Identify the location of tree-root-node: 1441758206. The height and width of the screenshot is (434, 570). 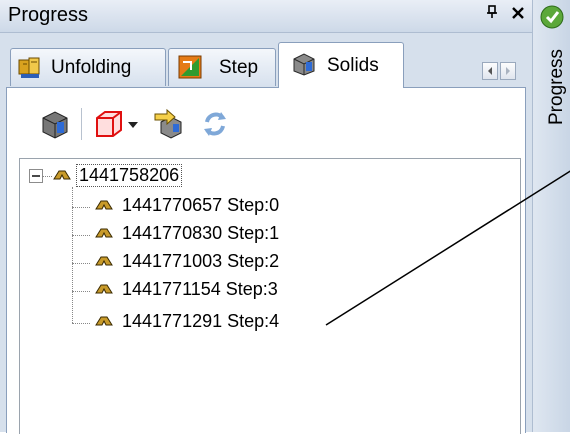
(134, 176).